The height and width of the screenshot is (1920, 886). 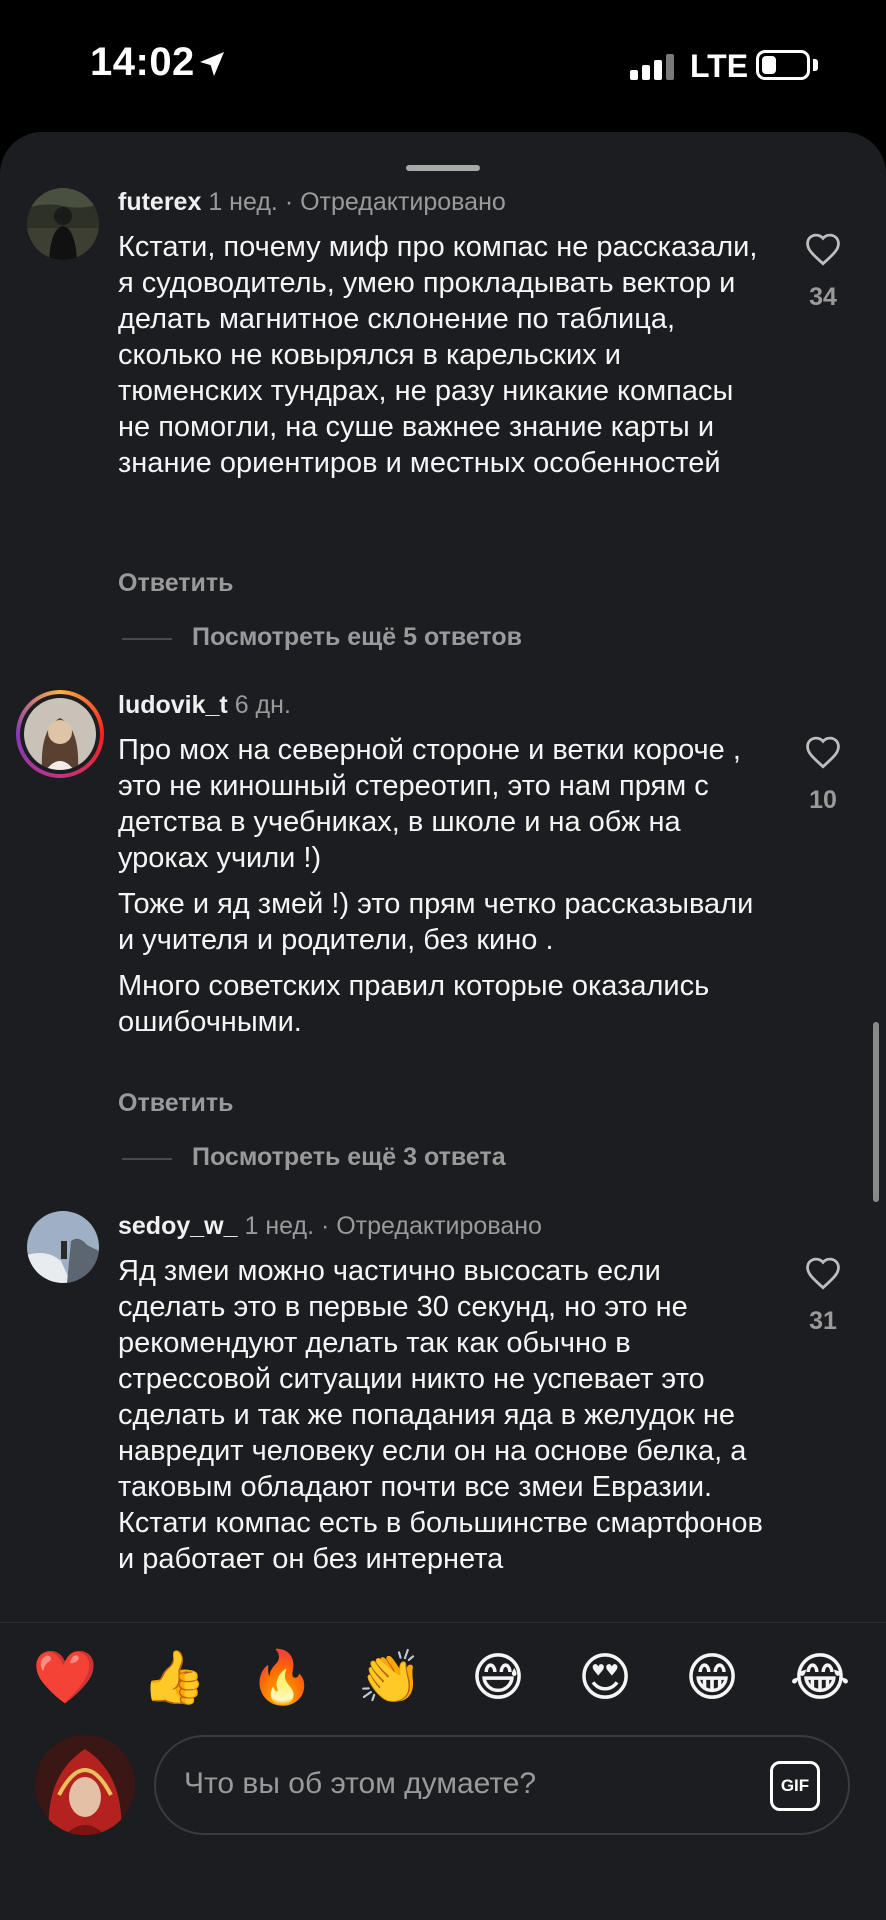 I want to click on like-button: 31, so click(x=823, y=1296).